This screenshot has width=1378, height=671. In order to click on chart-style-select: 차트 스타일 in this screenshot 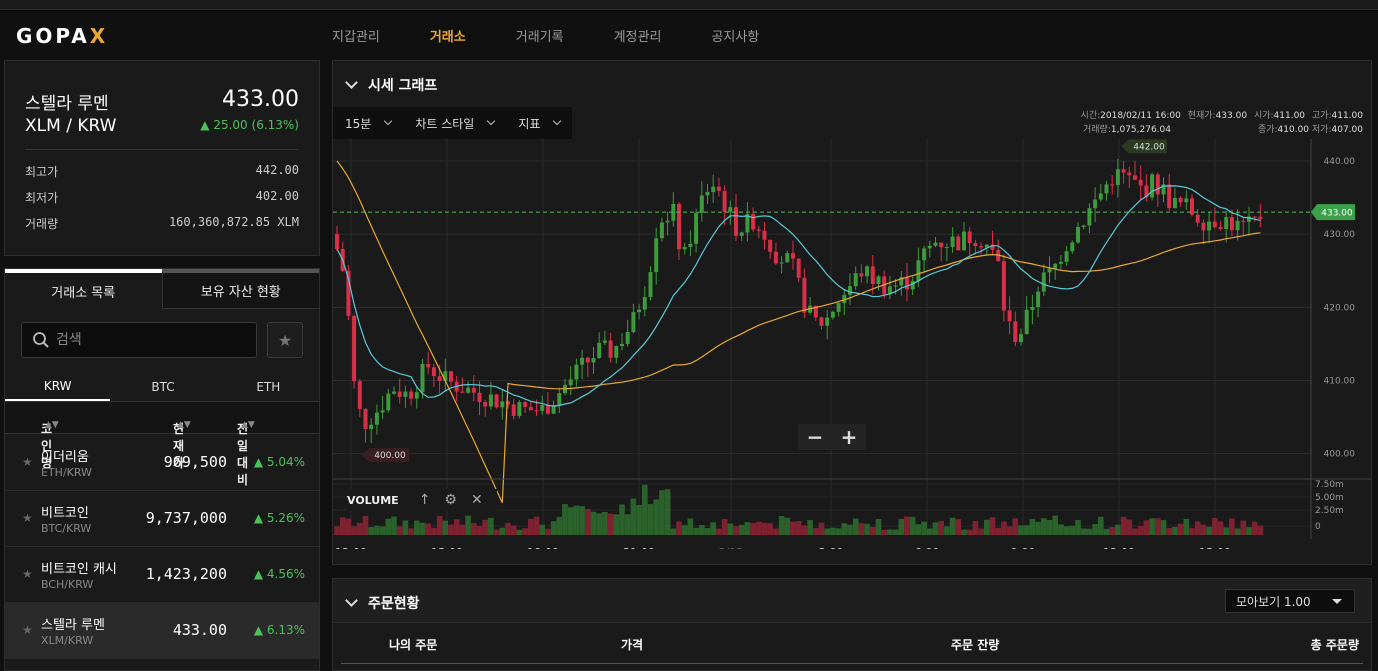, I will do `click(454, 123)`.